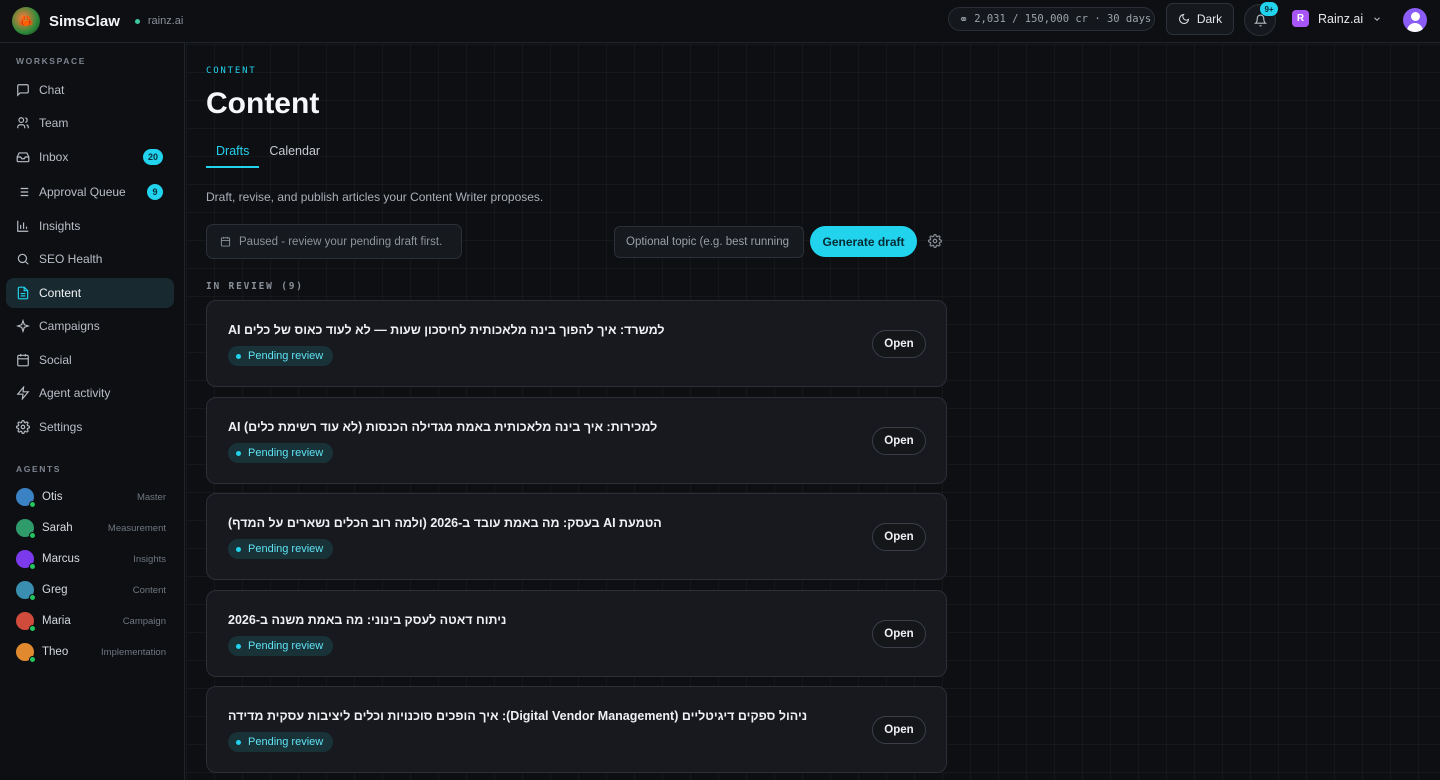 This screenshot has height=780, width=1440. I want to click on in-review-label: IN REVIEW (9), so click(255, 286).